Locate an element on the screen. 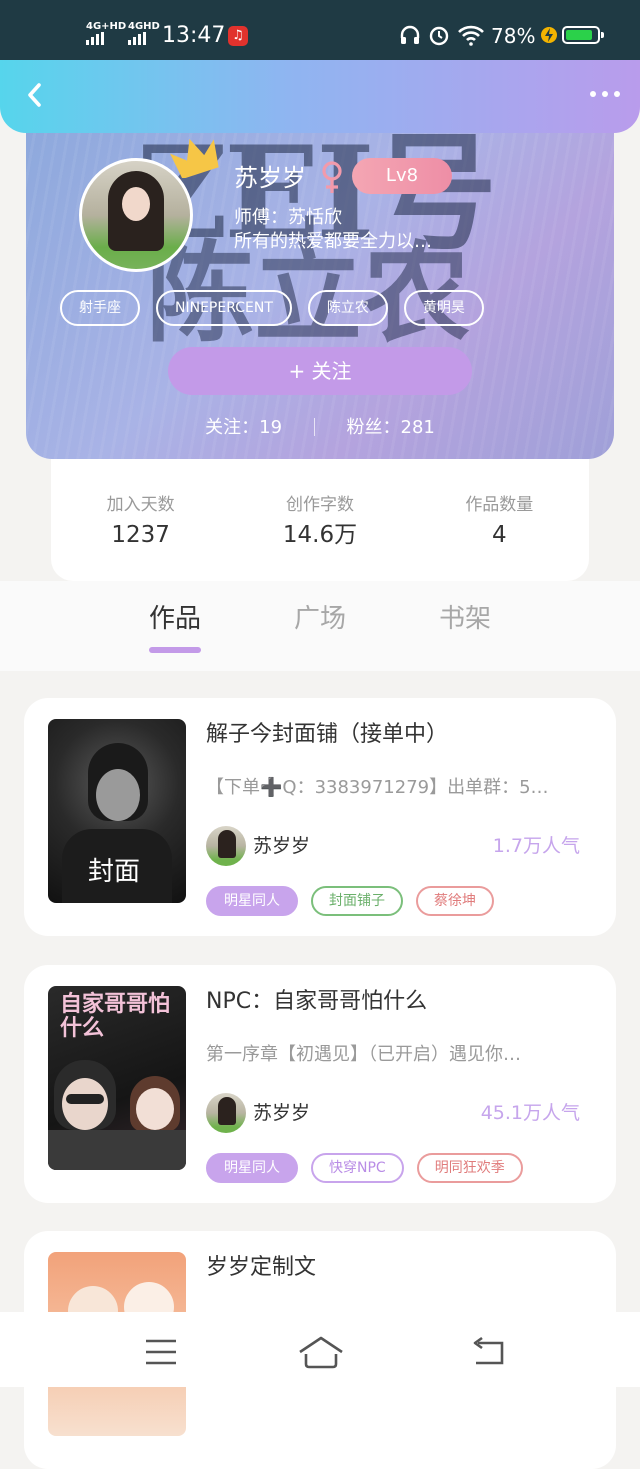  crown-icon is located at coordinates (194, 158).